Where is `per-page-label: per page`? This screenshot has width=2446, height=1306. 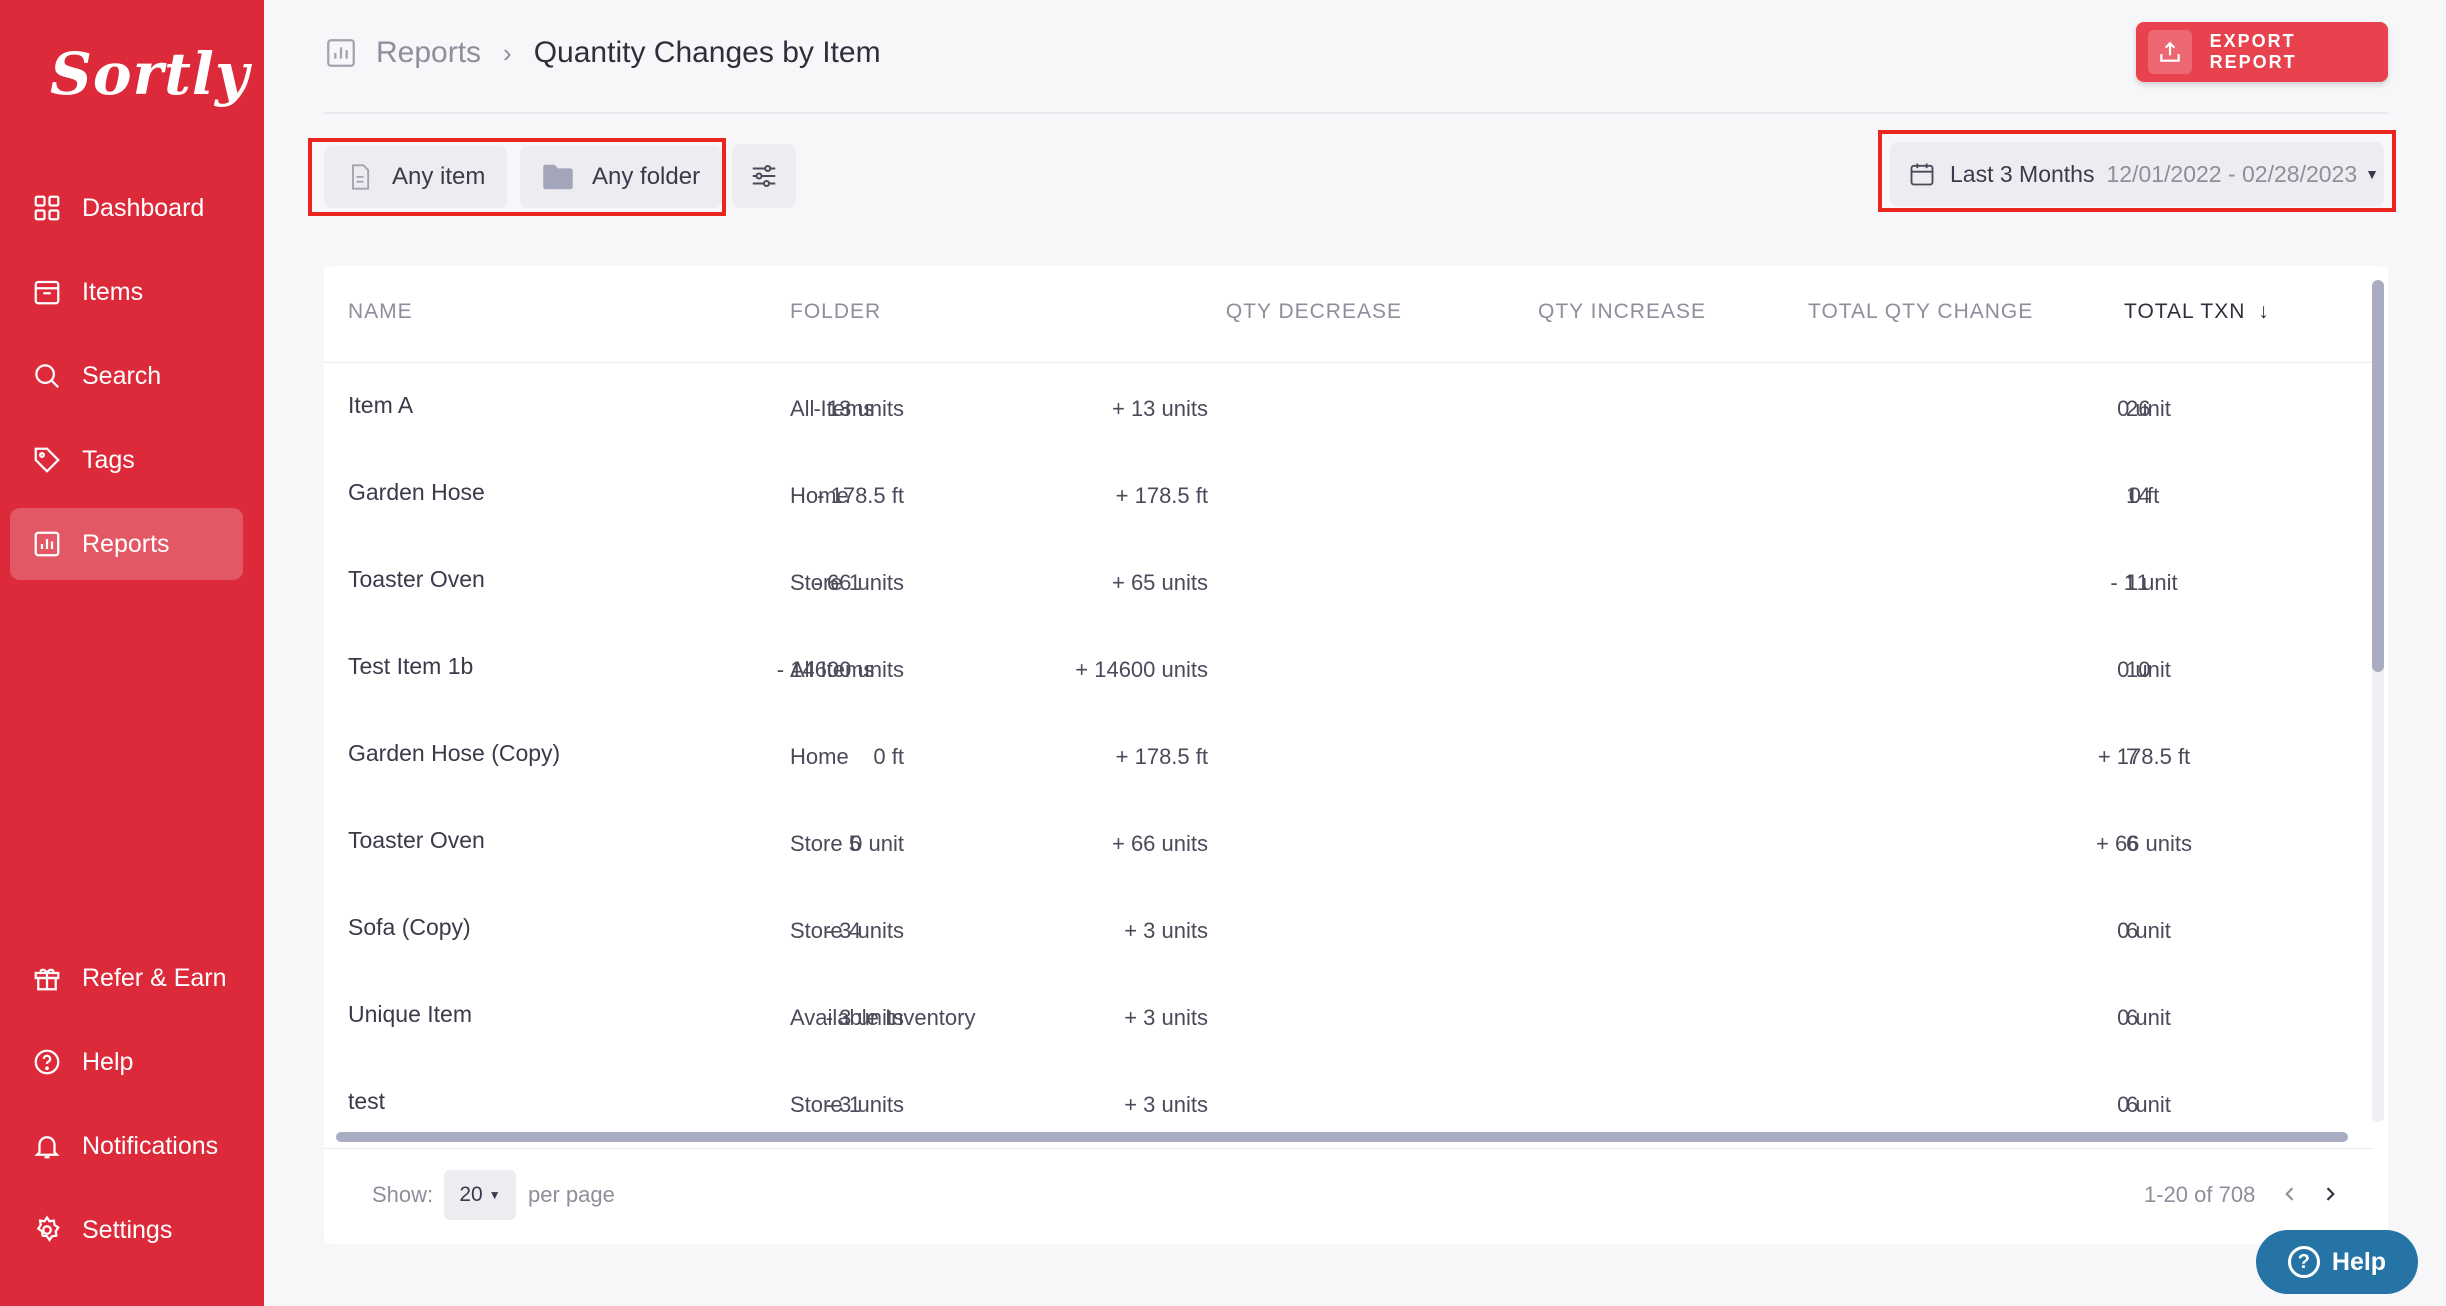 per-page-label: per page is located at coordinates (571, 1194).